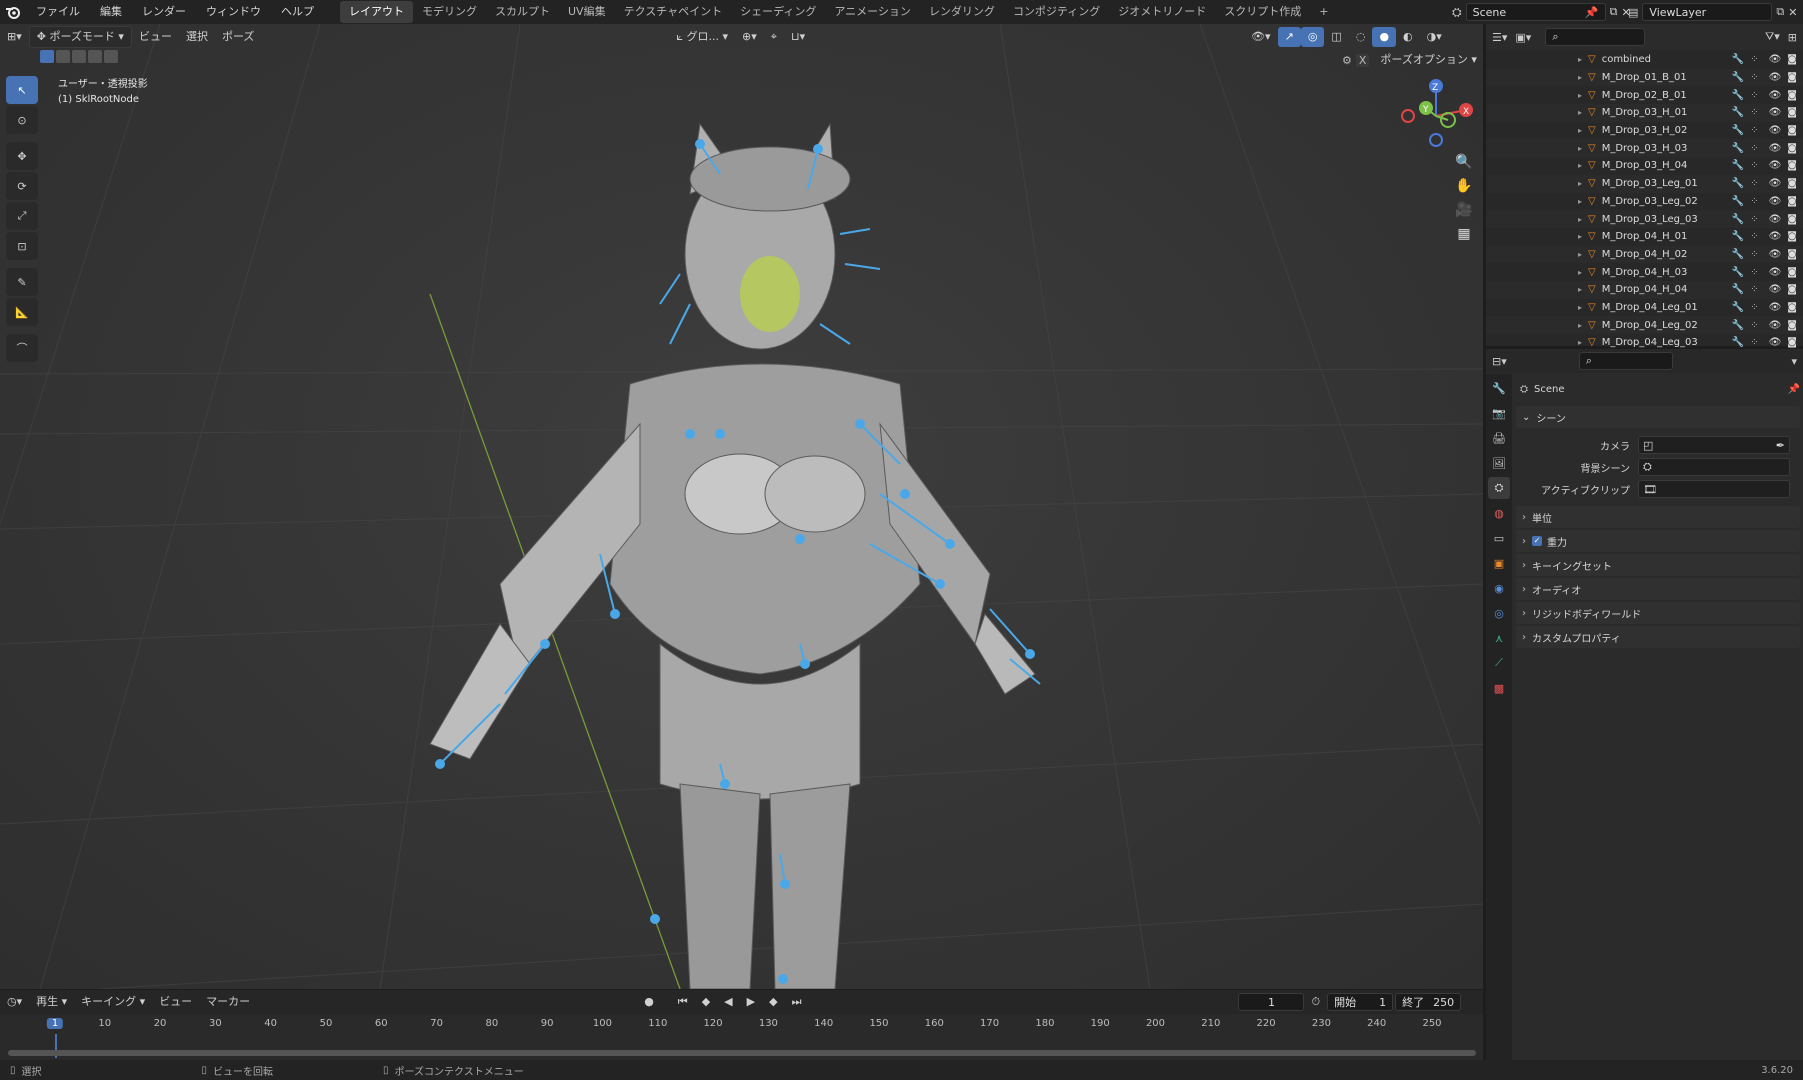 The height and width of the screenshot is (1080, 1803). Describe the element at coordinates (1289, 37) in the screenshot. I see `gizmo-toggle-icon: ↗` at that location.